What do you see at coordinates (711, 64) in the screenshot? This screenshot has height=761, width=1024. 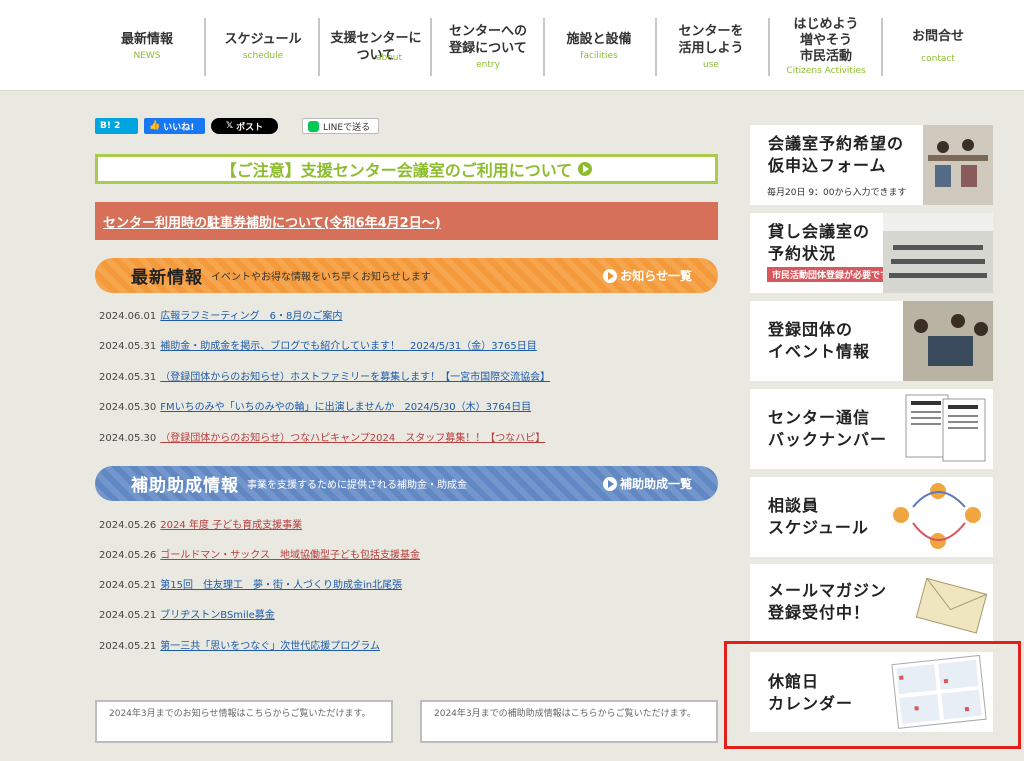 I see `nav-use-en: use` at bounding box center [711, 64].